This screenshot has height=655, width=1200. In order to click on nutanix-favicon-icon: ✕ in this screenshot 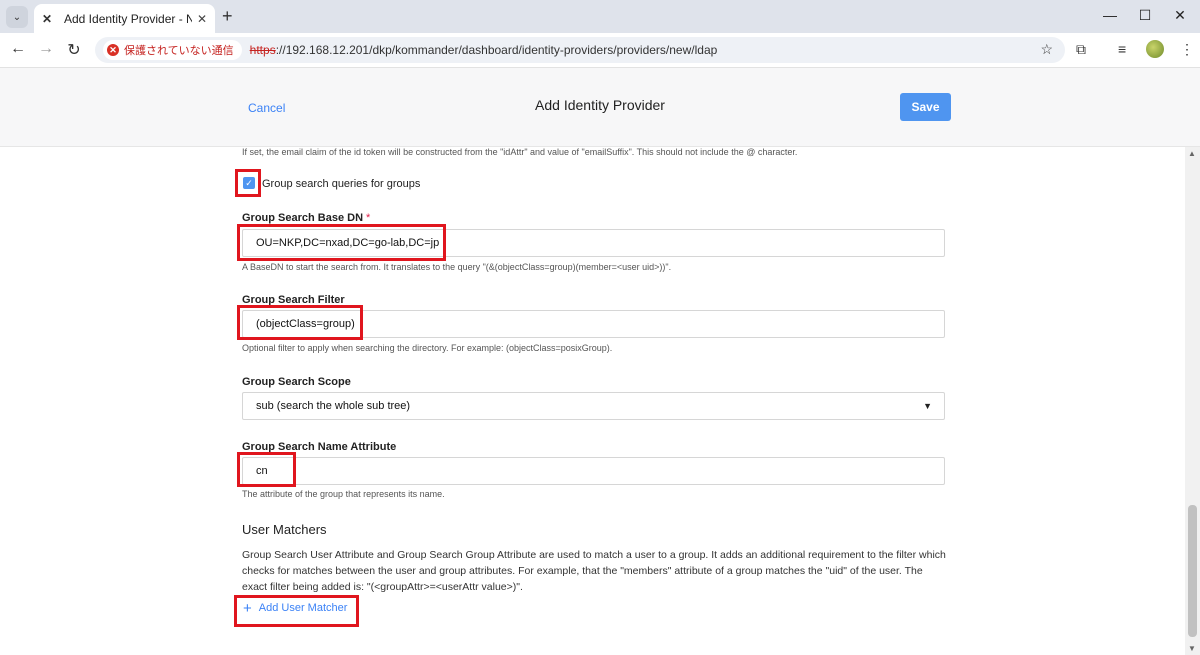, I will do `click(47, 18)`.